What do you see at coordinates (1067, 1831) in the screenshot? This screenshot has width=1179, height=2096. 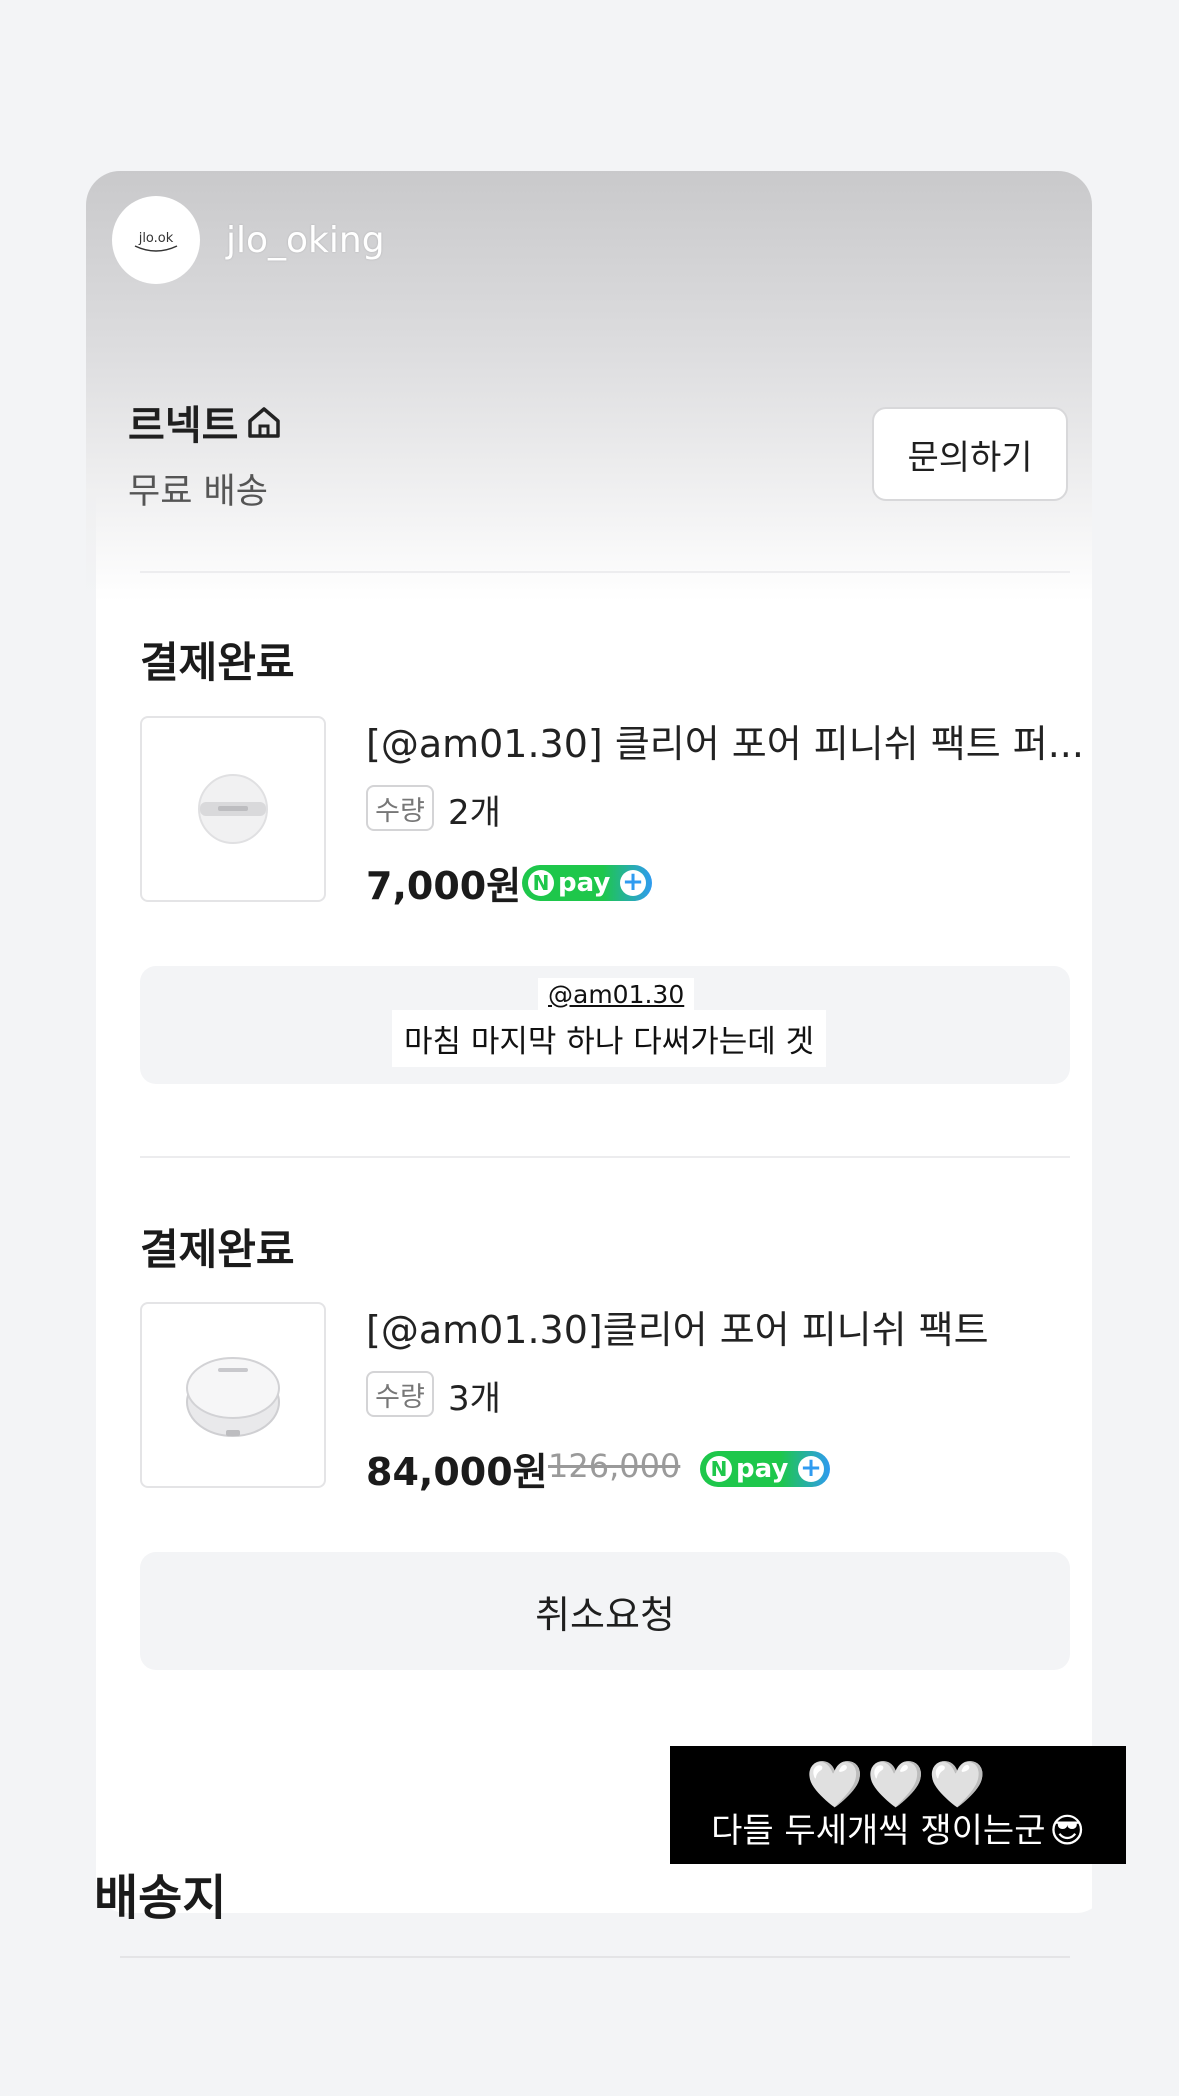 I see `sunglasses-emoji-icon: 😎` at bounding box center [1067, 1831].